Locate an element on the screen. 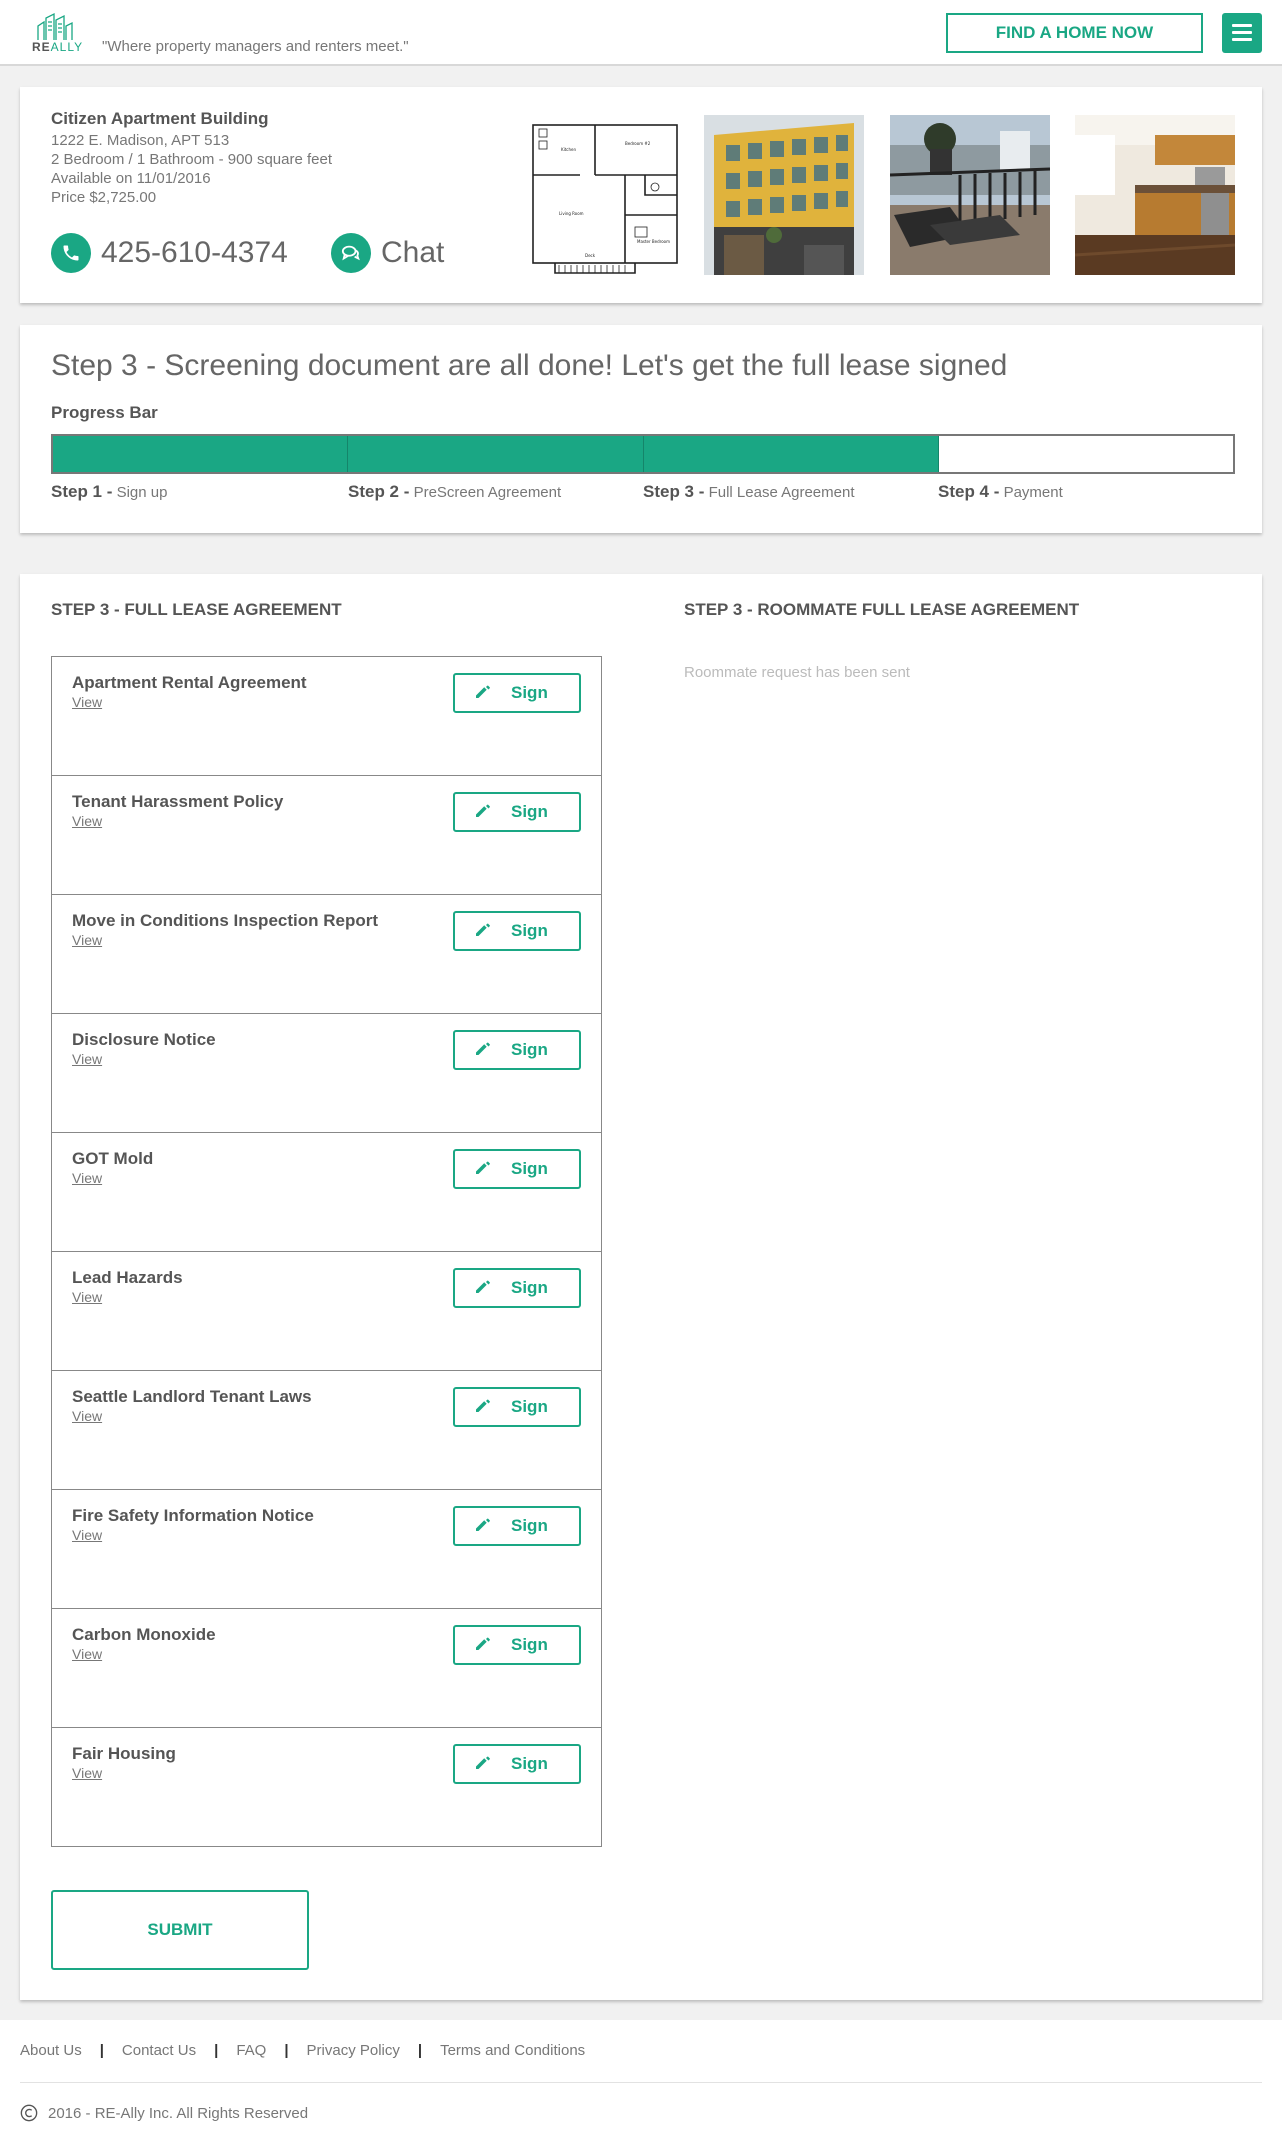  document-row: Tenant Harassment Policy View Sign is located at coordinates (326, 835).